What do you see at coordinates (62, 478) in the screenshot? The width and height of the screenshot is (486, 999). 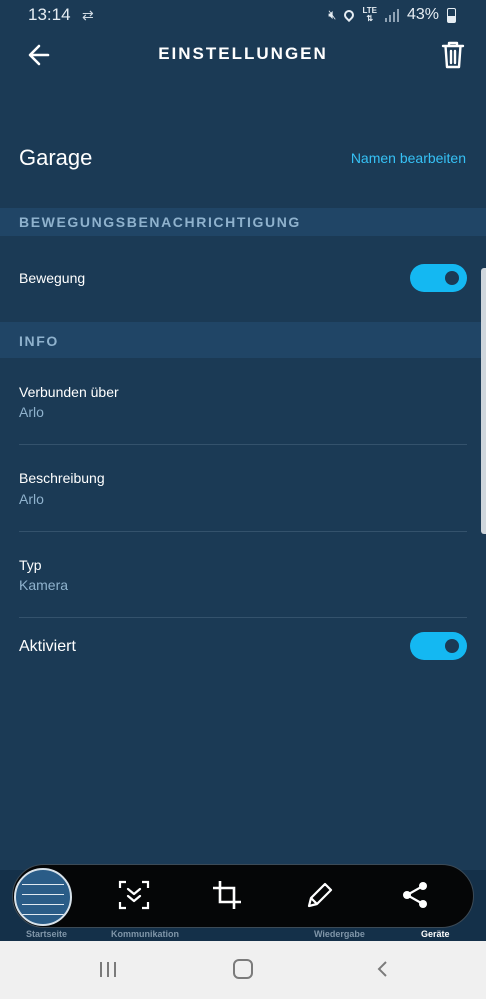 I see `description-label: Beschreibung` at bounding box center [62, 478].